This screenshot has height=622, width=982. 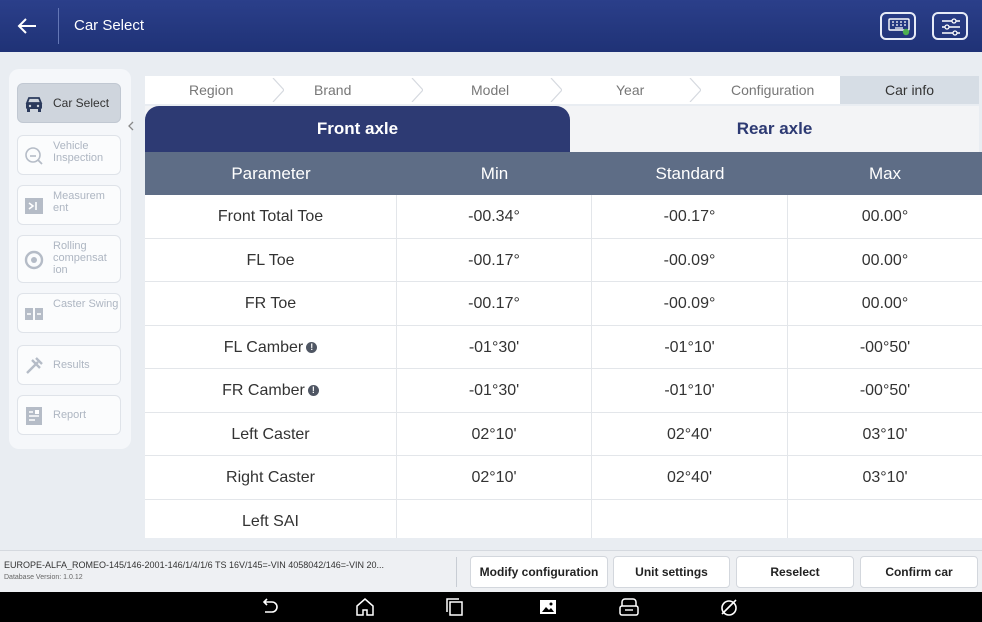 I want to click on cell-standard, so click(x=690, y=518).